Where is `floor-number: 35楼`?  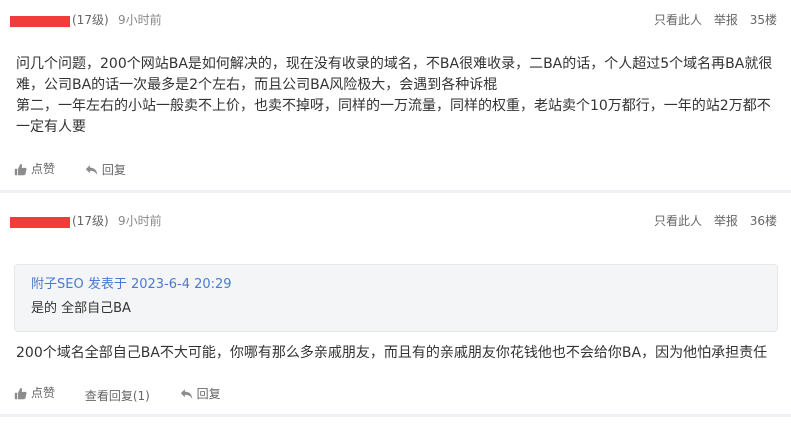 floor-number: 35楼 is located at coordinates (763, 20).